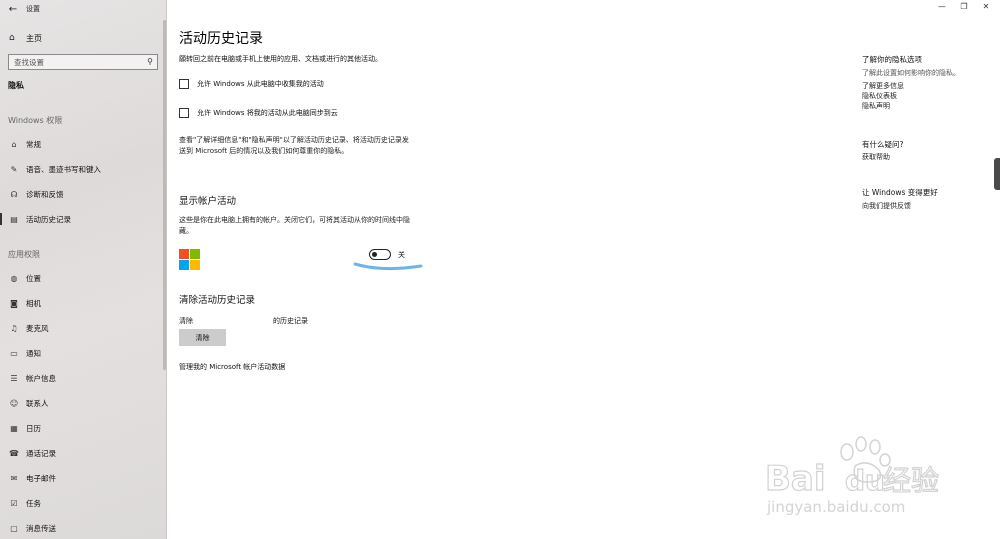 The height and width of the screenshot is (539, 1000). What do you see at coordinates (150, 61) in the screenshot?
I see `search-icon: ⚲` at bounding box center [150, 61].